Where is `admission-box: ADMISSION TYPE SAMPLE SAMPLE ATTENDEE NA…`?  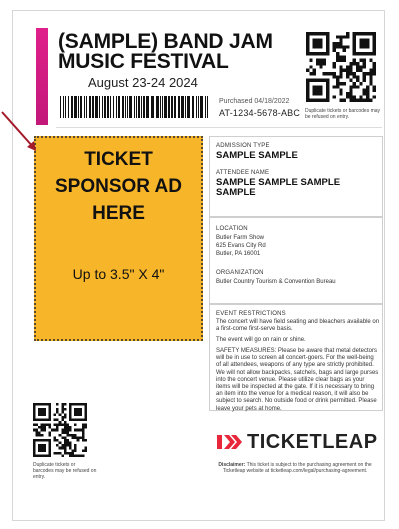 admission-box: ADMISSION TYPE SAMPLE SAMPLE ATTENDEE NA… is located at coordinates (296, 176).